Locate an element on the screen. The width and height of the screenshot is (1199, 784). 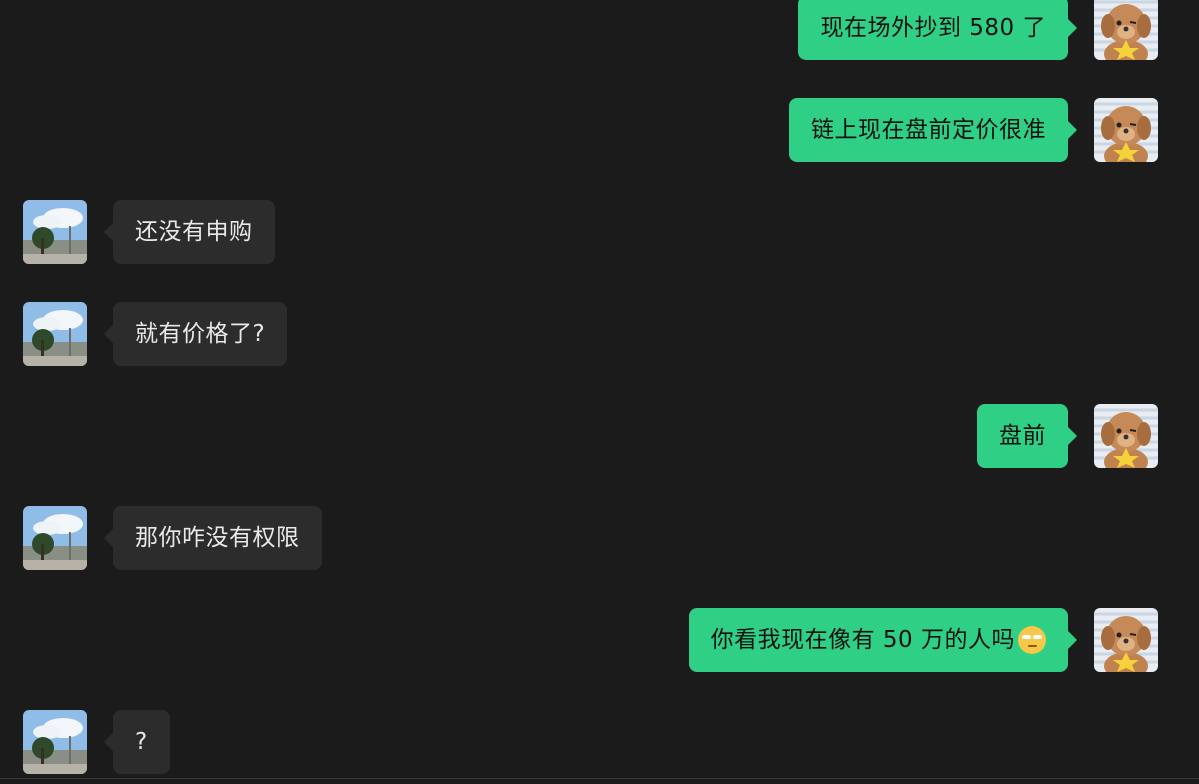
outgoing-message-bubble: 盘前 is located at coordinates (1027, 436).